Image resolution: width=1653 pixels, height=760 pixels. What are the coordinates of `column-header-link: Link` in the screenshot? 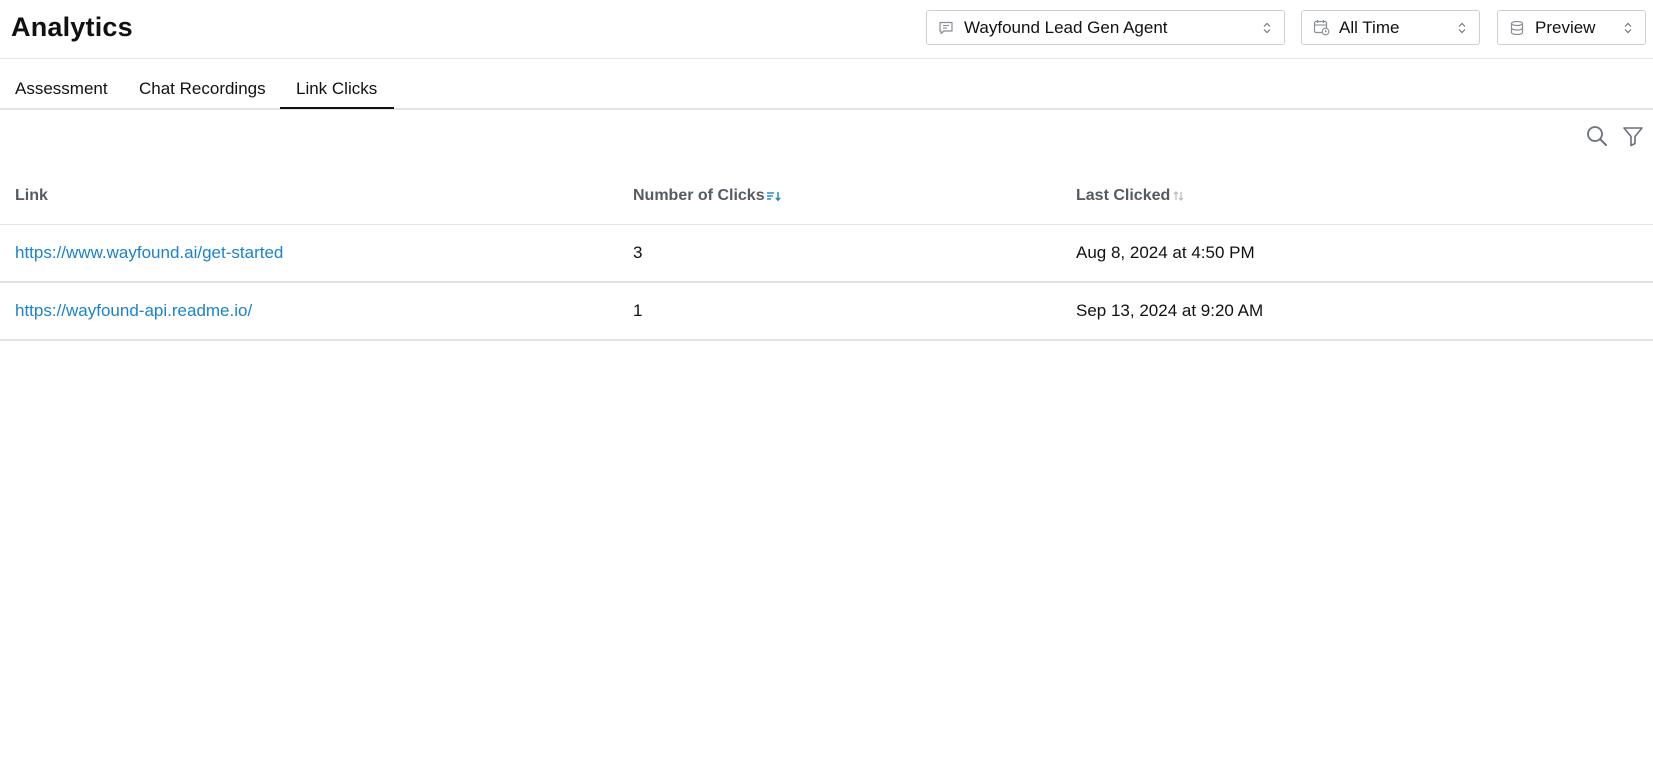 It's located at (31, 196).